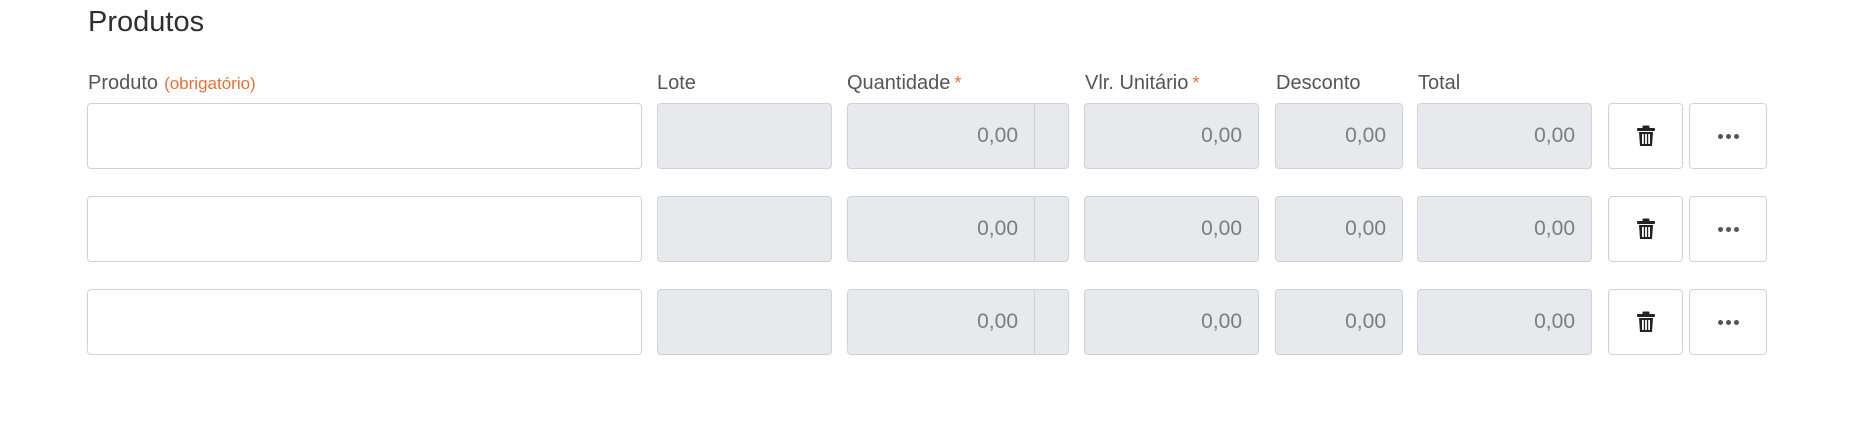  What do you see at coordinates (1137, 83) in the screenshot?
I see `vlr-unitario-label-text: Vlr. Unitário` at bounding box center [1137, 83].